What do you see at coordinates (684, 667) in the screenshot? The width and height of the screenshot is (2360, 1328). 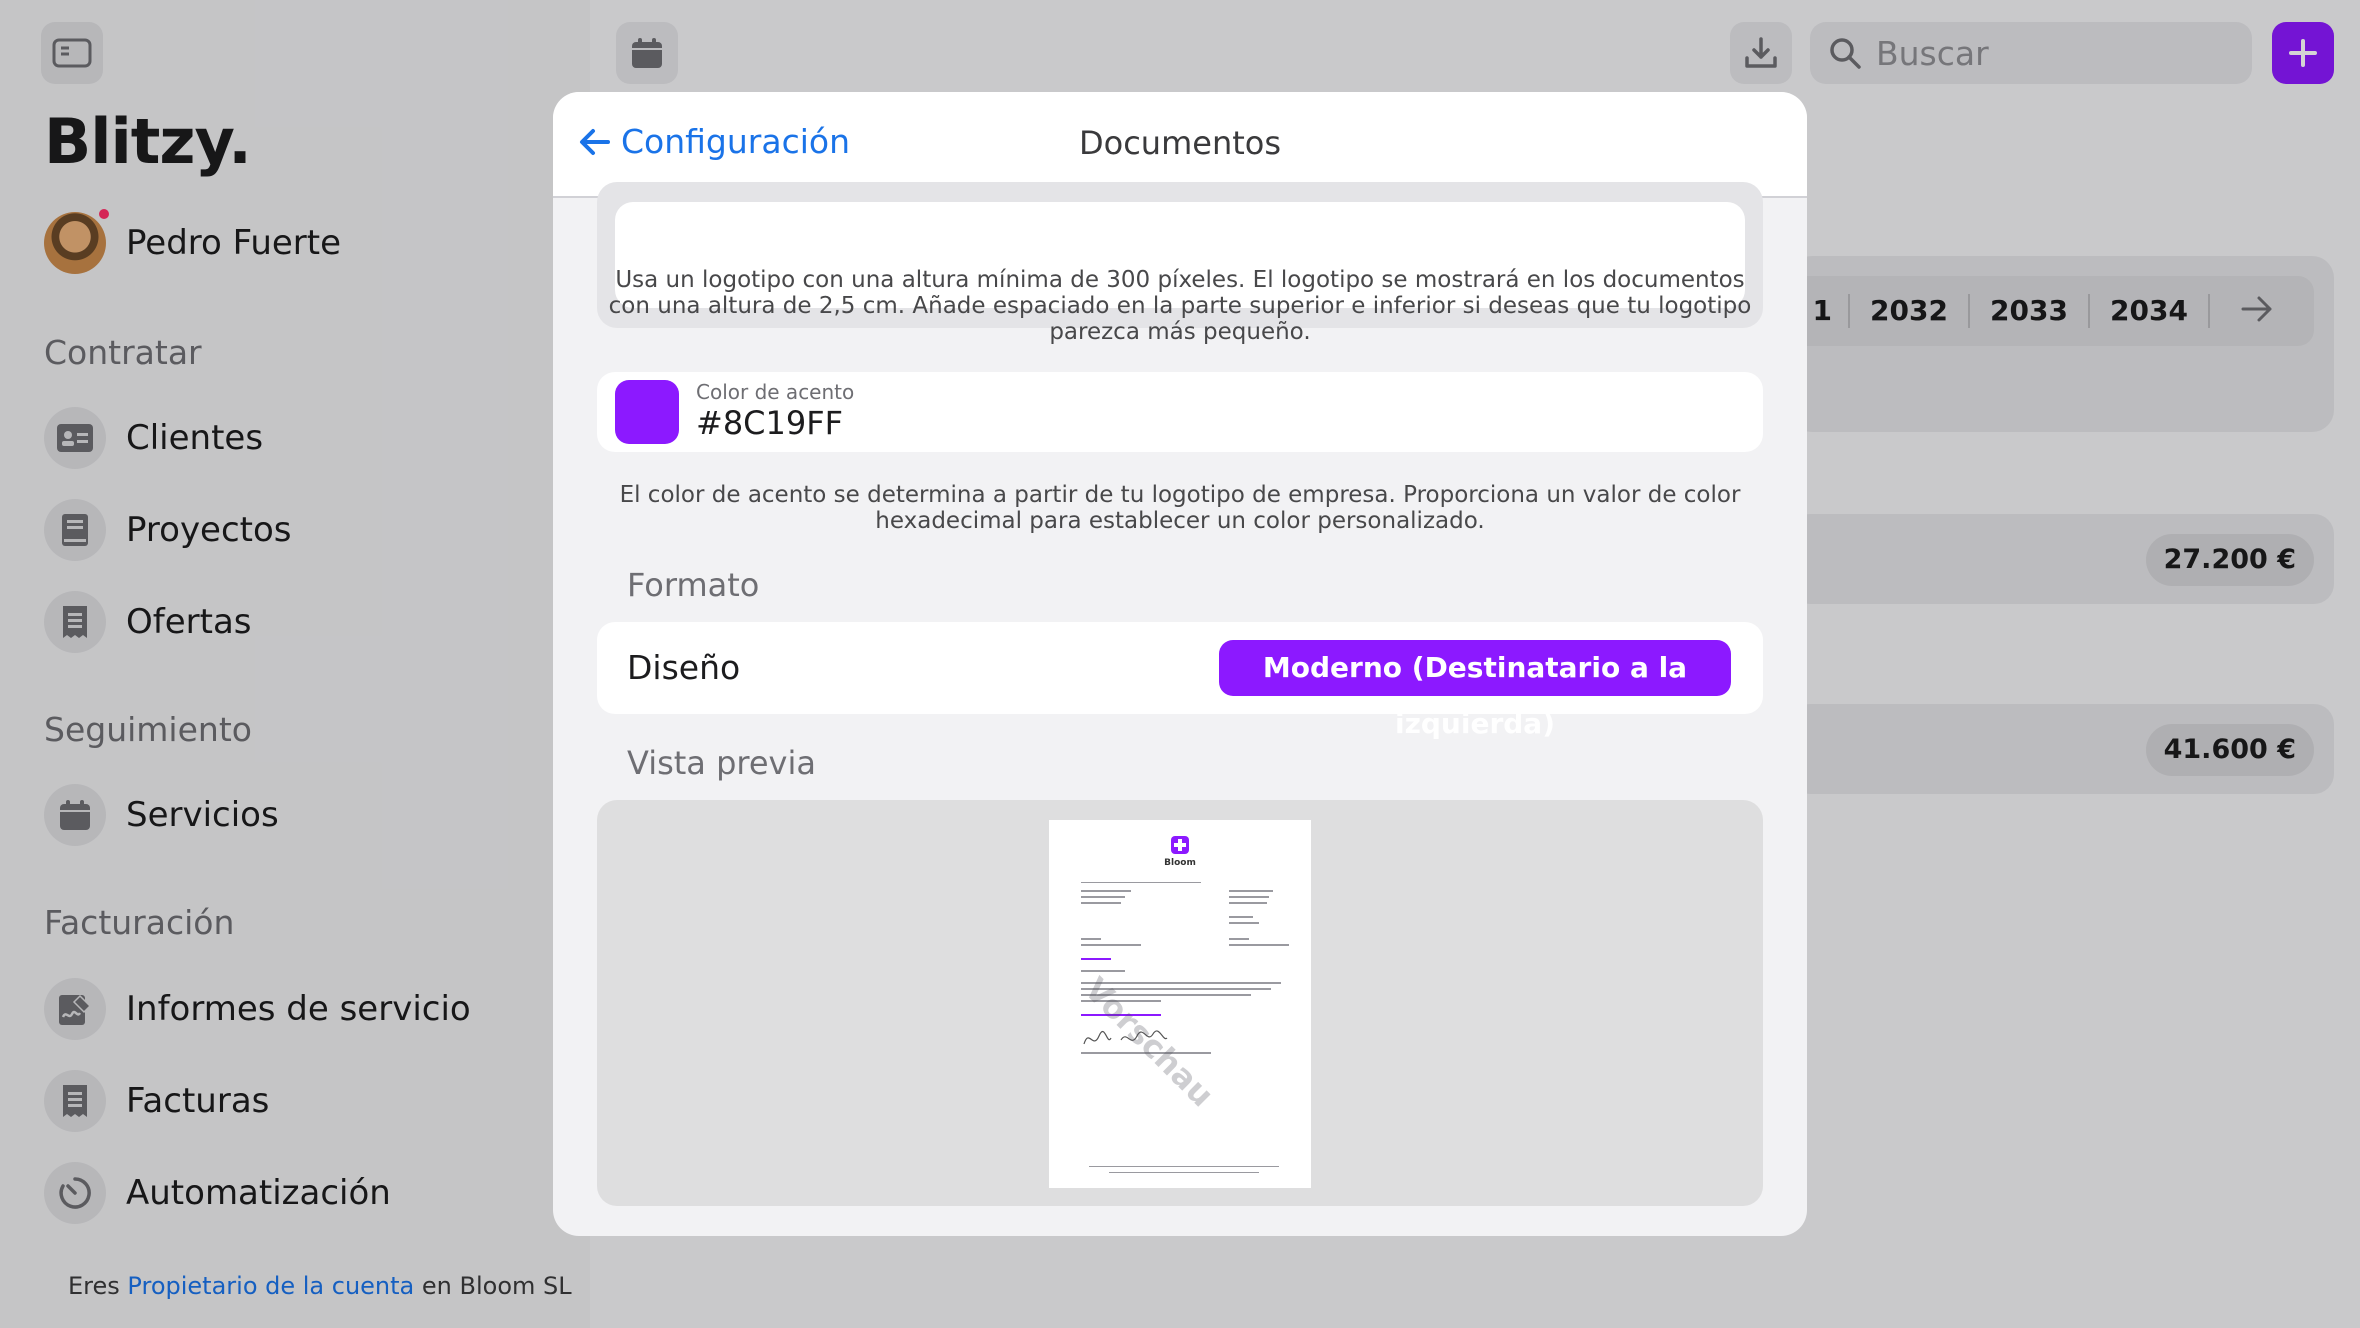 I see `design-label: Diseño` at bounding box center [684, 667].